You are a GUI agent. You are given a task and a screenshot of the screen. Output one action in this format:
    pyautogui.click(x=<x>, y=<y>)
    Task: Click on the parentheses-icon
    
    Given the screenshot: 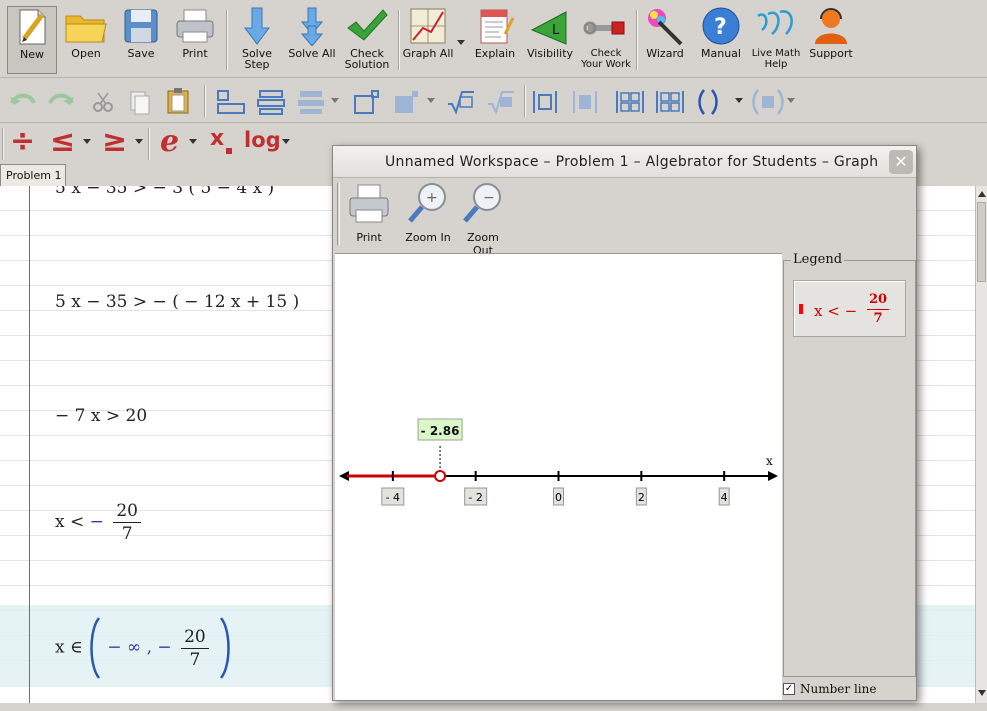 What is the action you would take?
    pyautogui.click(x=708, y=102)
    